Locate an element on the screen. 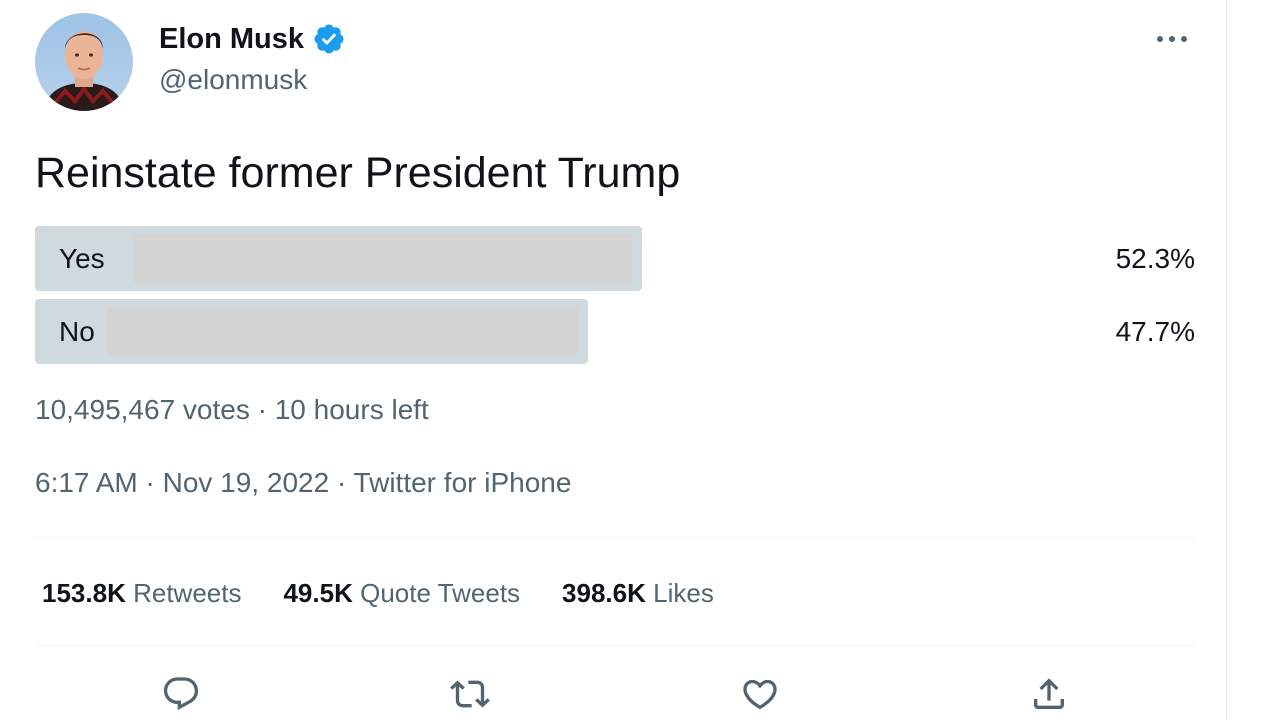 The height and width of the screenshot is (720, 1280). reply-icon is located at coordinates (181, 694).